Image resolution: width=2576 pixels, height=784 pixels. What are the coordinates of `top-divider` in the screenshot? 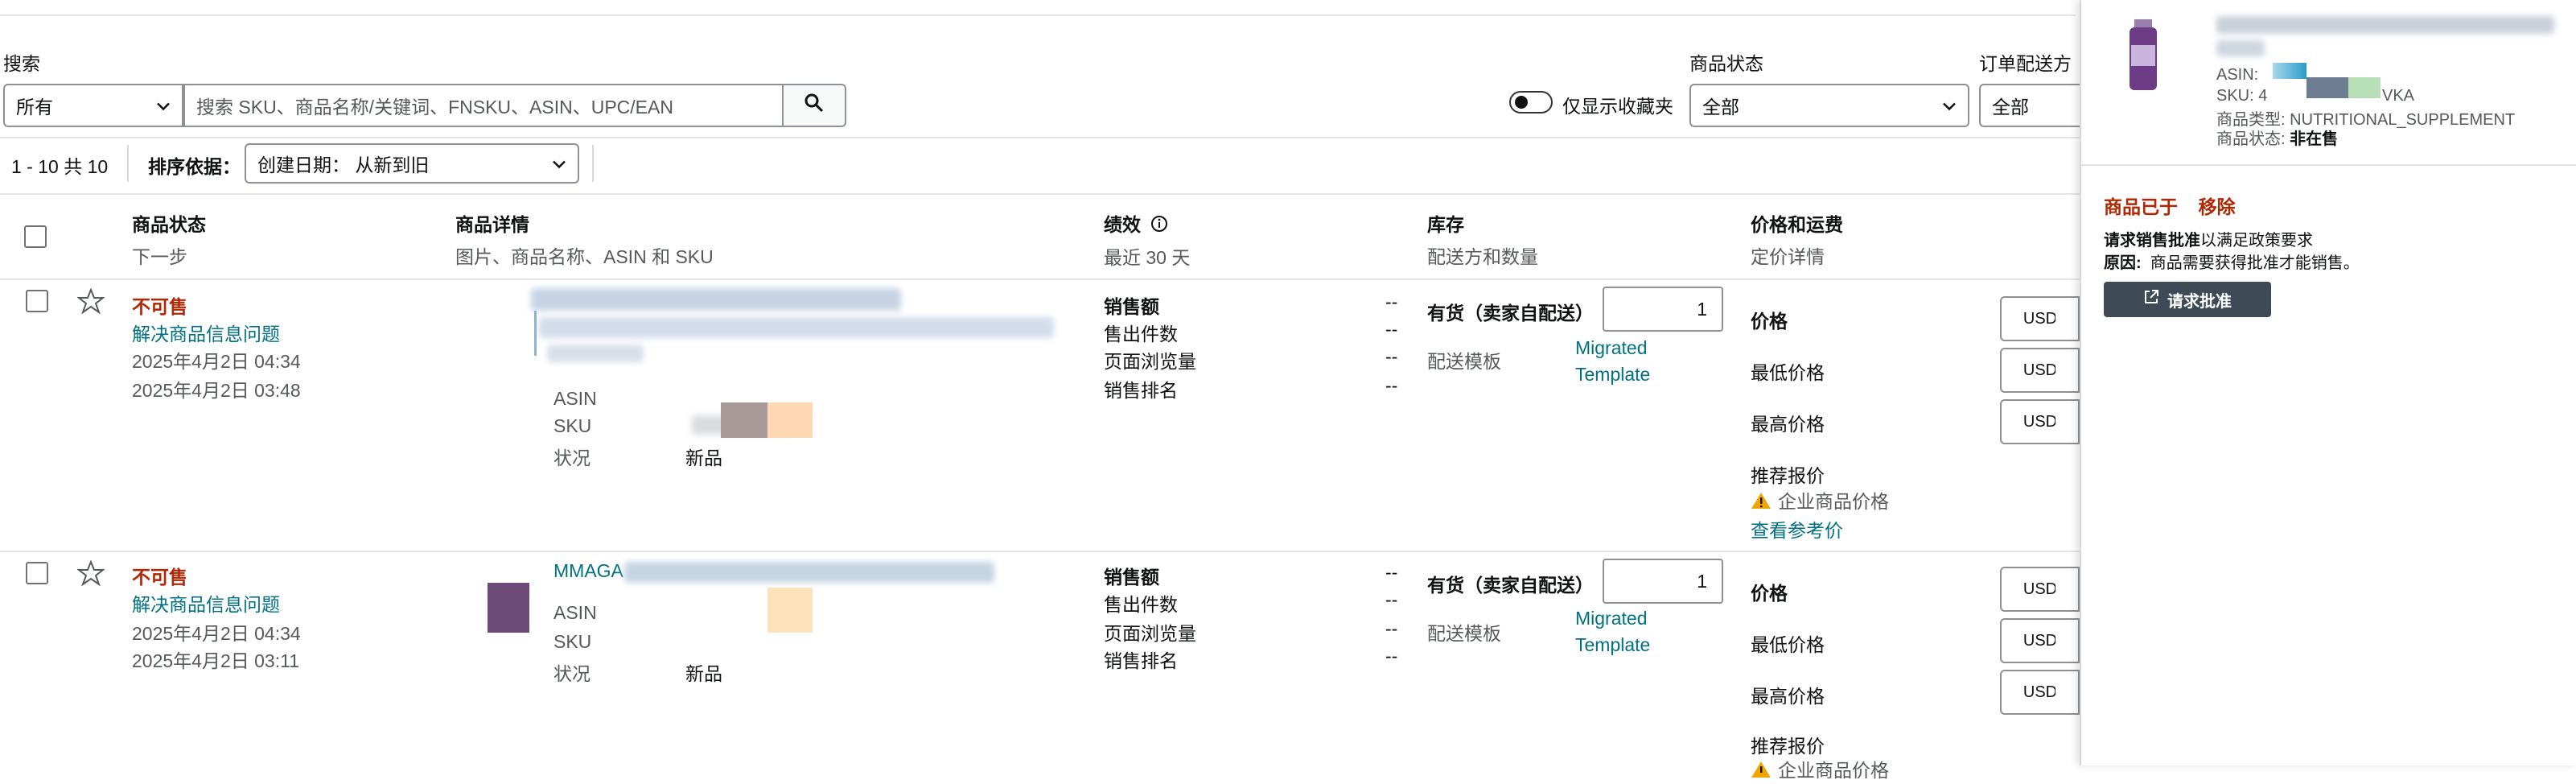 It's located at (1038, 15).